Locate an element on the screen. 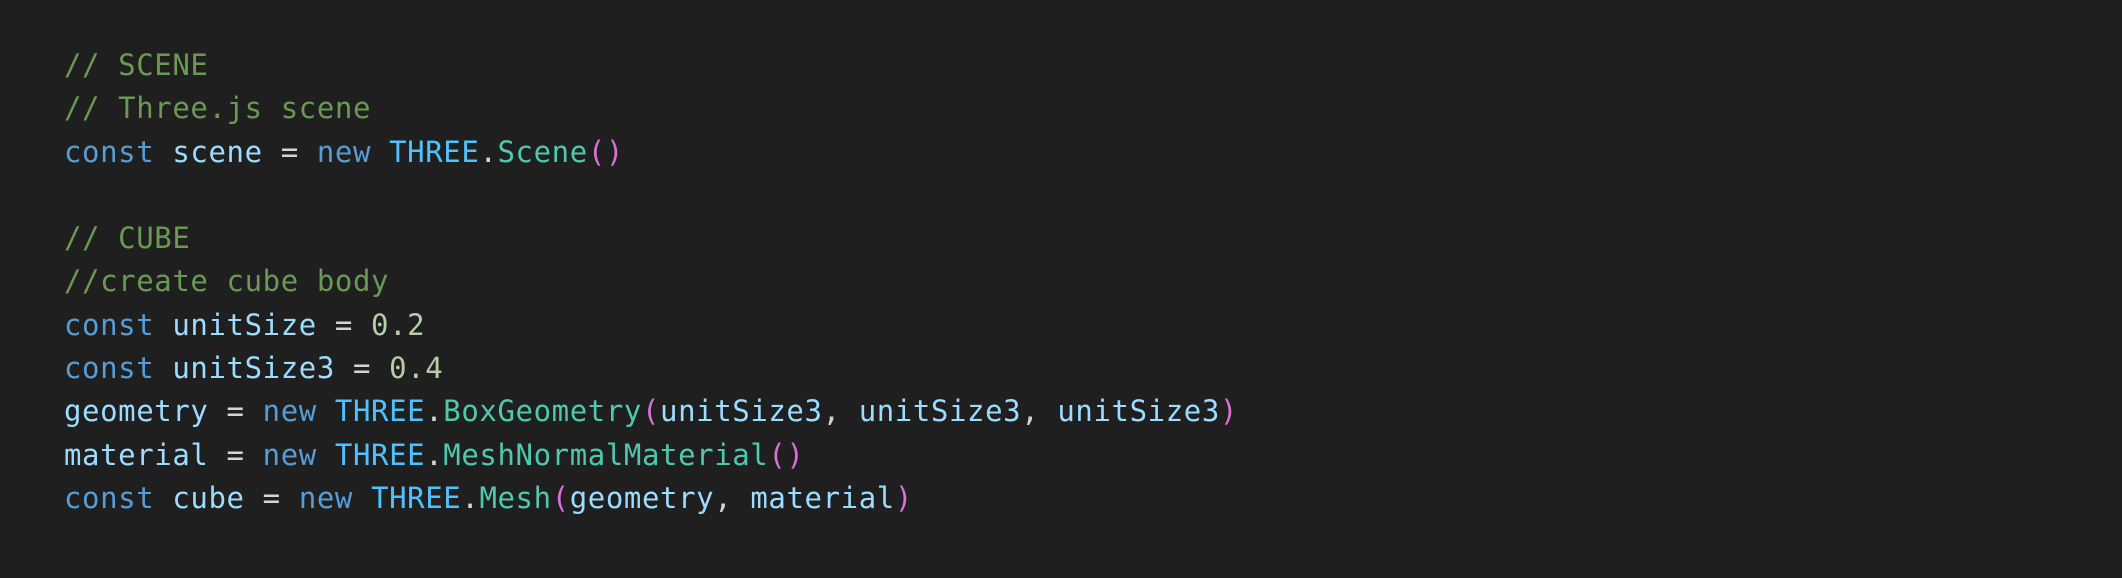 The image size is (2122, 578). code-token-comment: //create cube body is located at coordinates (227, 281).